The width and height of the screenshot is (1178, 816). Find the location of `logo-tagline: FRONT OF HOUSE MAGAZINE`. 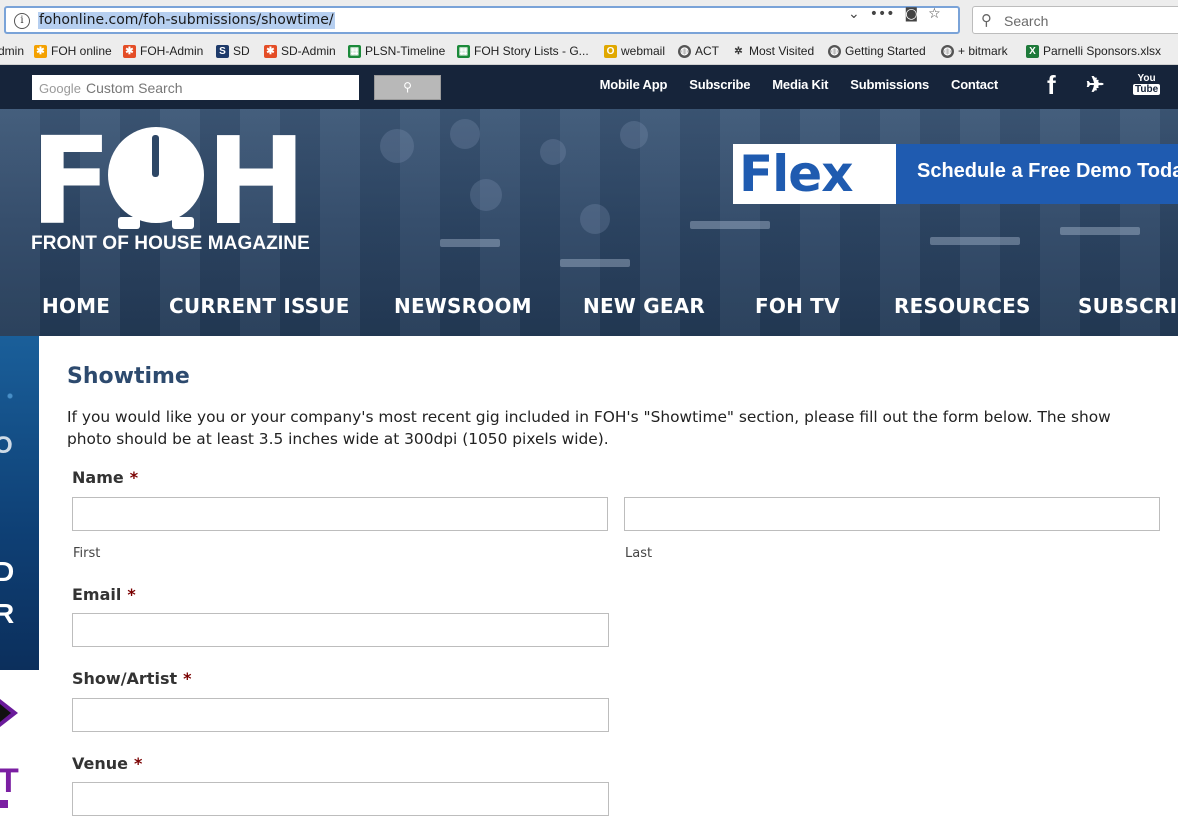

logo-tagline: FRONT OF HOUSE MAGAZINE is located at coordinates (170, 243).